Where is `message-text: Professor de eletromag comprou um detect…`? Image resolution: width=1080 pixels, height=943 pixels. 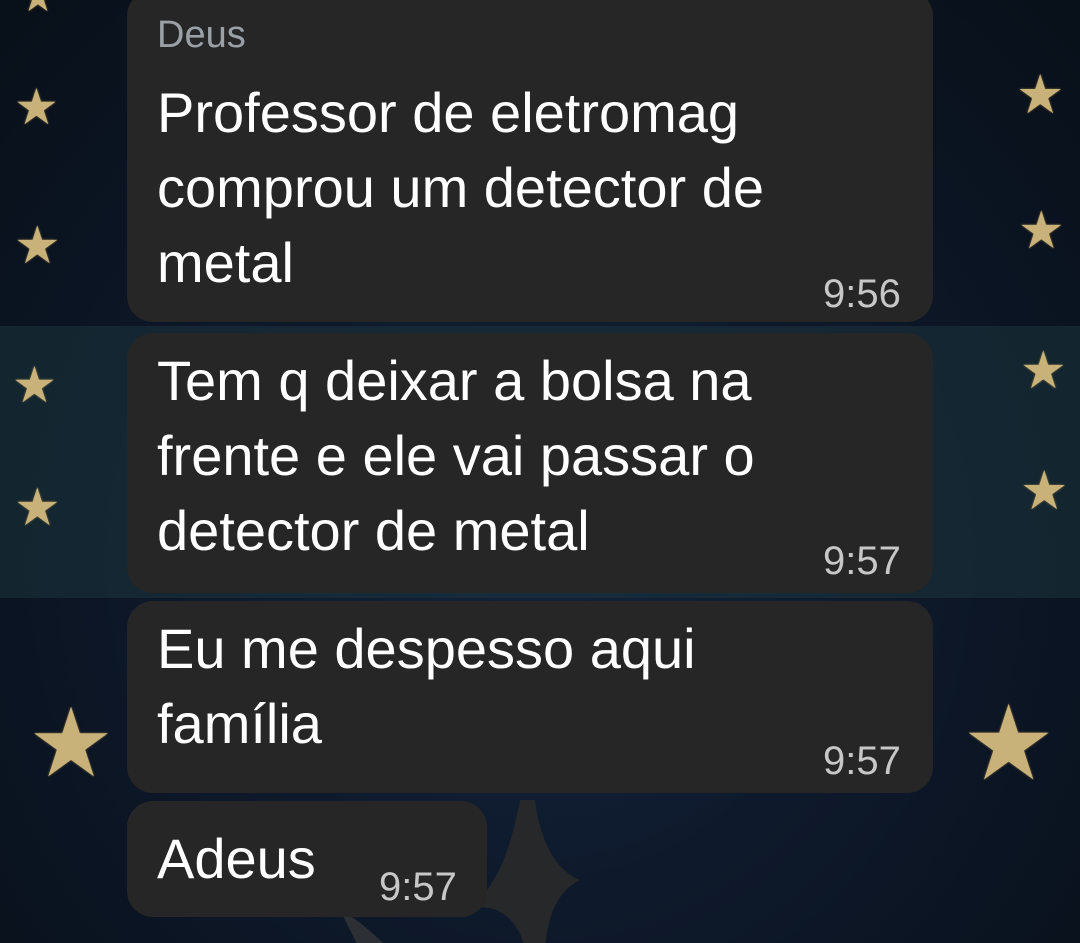
message-text: Professor de eletromag comprou um detect… is located at coordinates (460, 187).